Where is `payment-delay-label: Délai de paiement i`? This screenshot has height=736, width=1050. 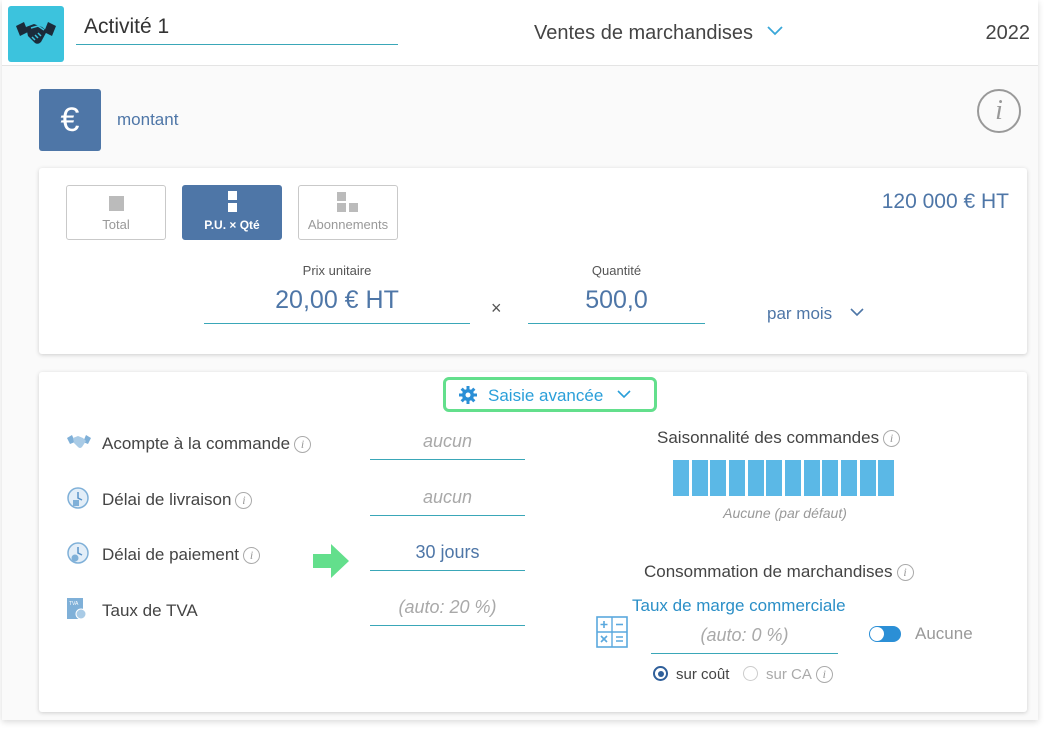 payment-delay-label: Délai de paiement i is located at coordinates (181, 555).